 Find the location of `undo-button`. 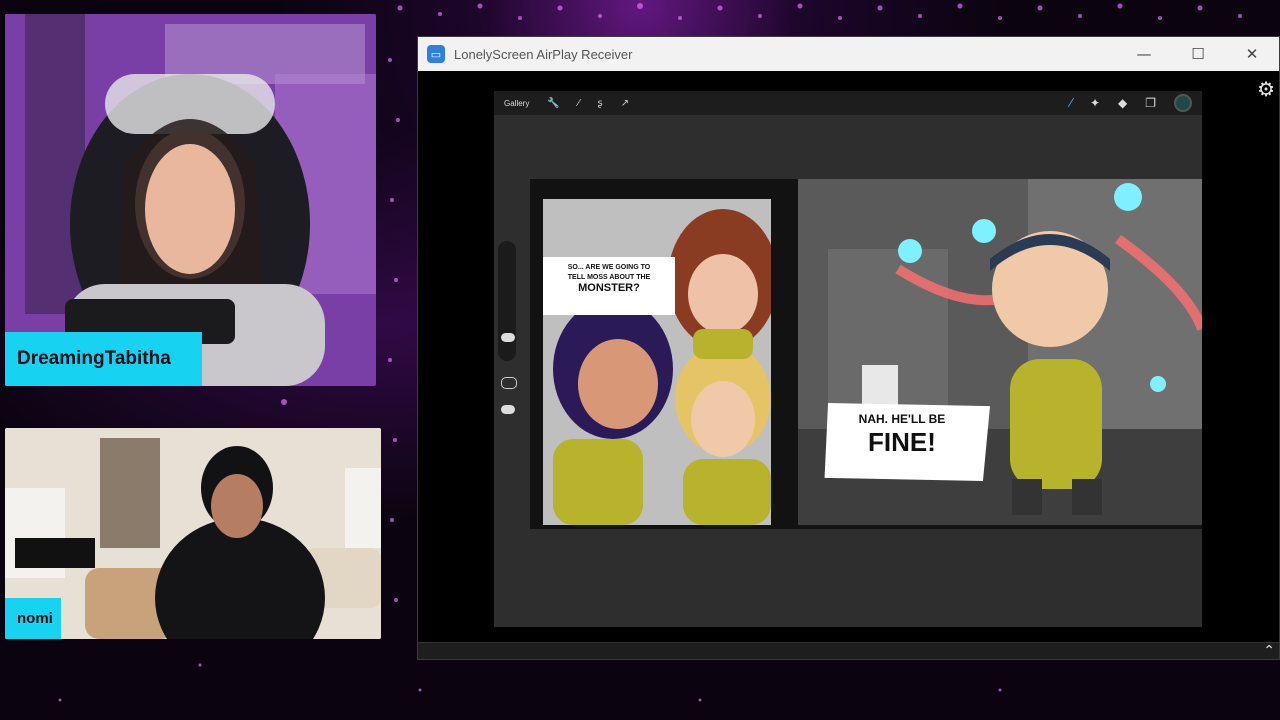

undo-button is located at coordinates (508, 409).